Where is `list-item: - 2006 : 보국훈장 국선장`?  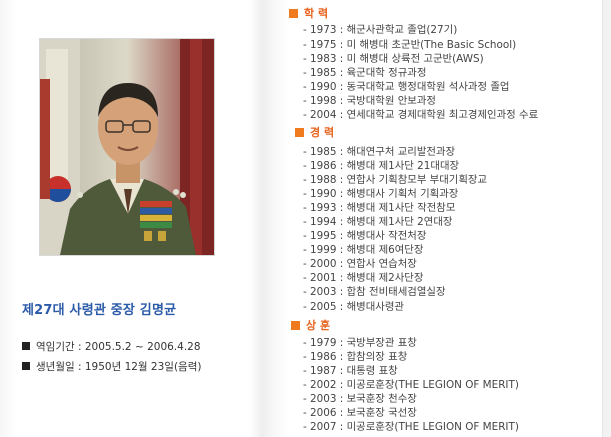
list-item: - 2006 : 보국훈장 국선장 is located at coordinates (360, 413).